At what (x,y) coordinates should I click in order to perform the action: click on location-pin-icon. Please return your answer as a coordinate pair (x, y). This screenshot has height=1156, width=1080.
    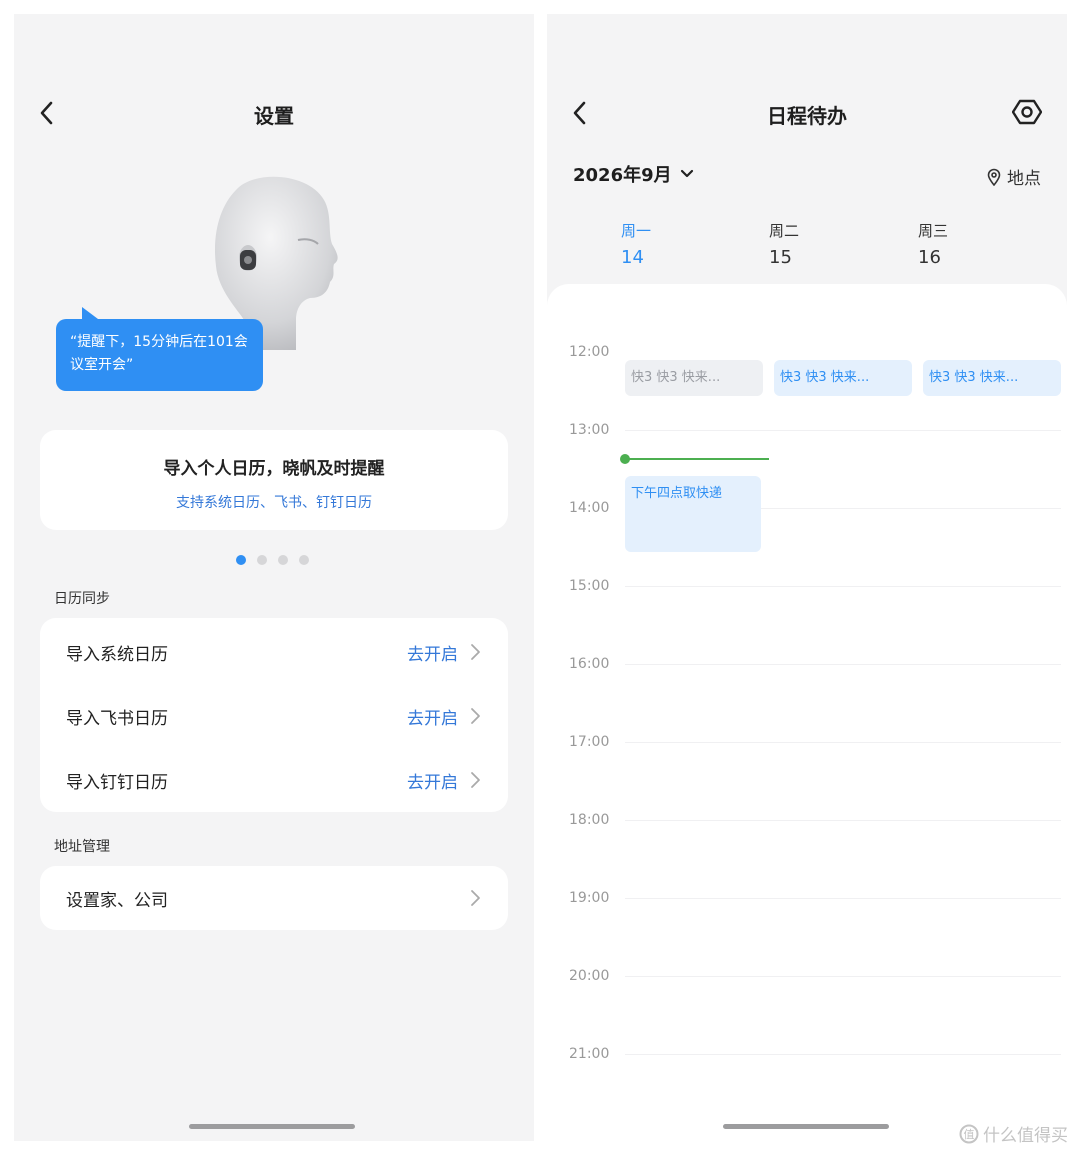
    Looking at the image, I should click on (994, 177).